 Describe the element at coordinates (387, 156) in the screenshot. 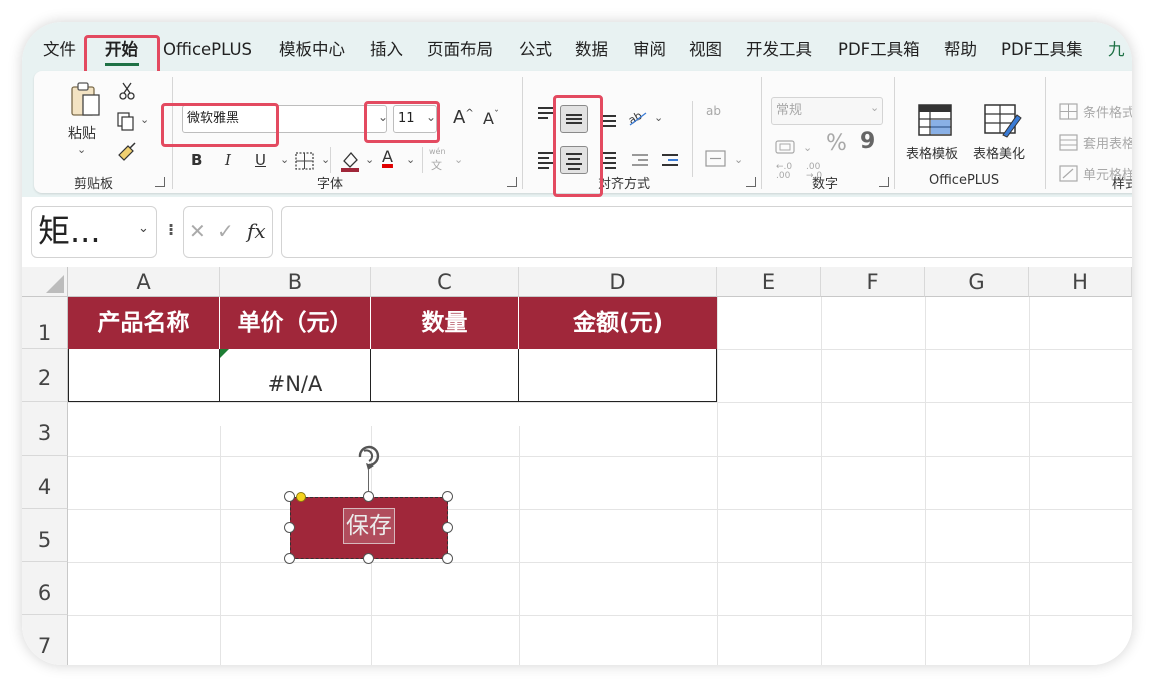

I see `font-color-button: A` at that location.